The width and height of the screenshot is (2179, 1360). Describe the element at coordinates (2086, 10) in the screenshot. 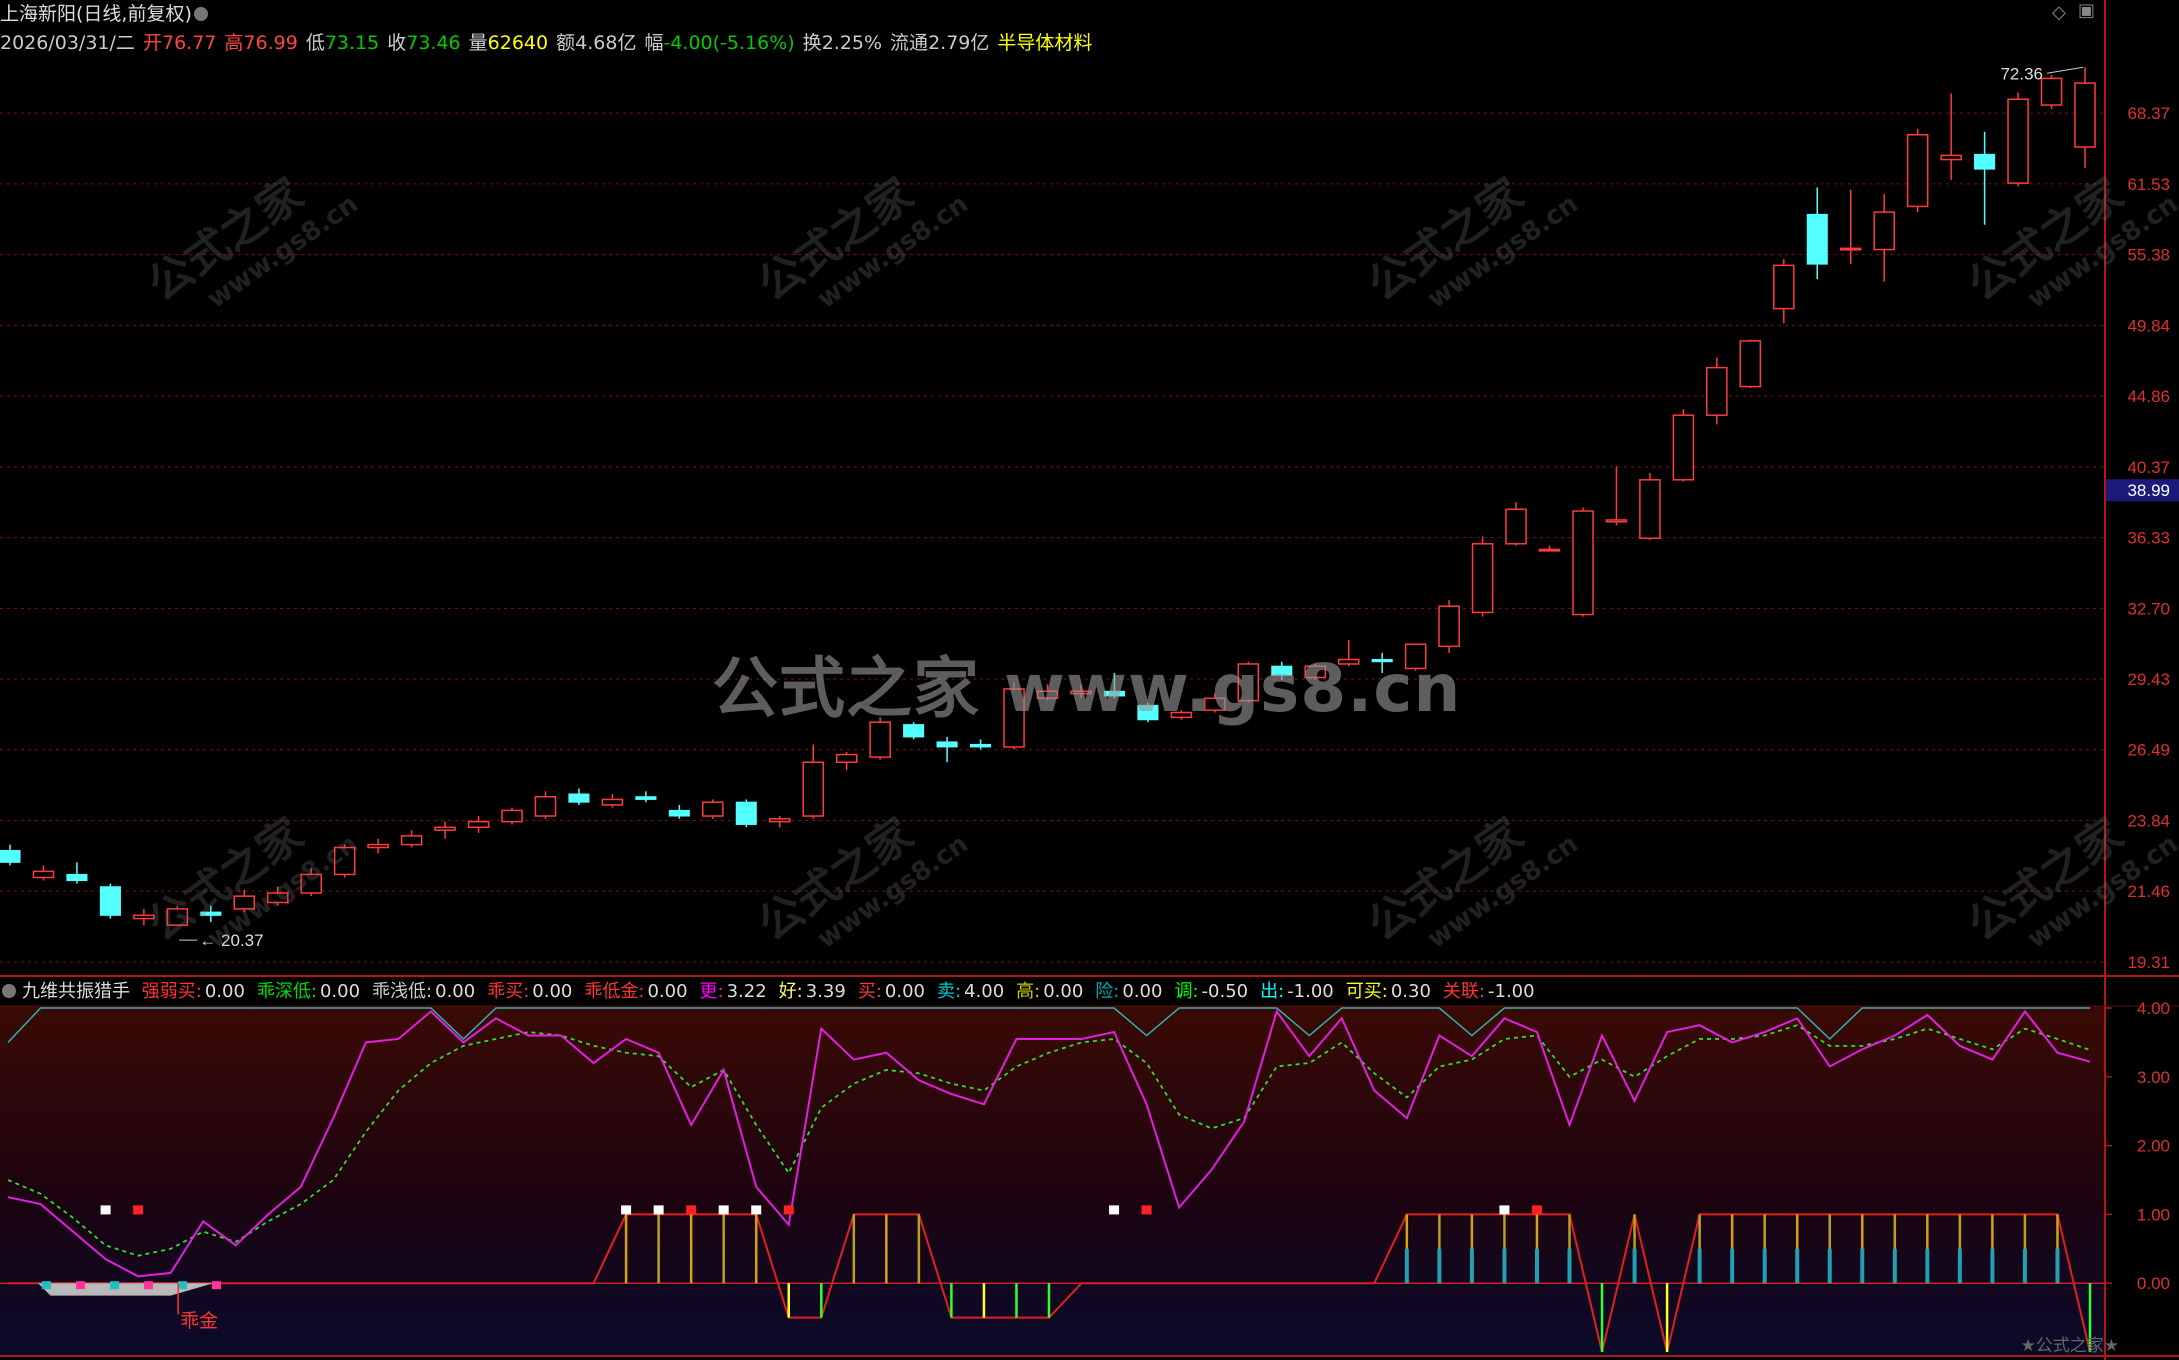

I see `window-icon: ▣` at that location.